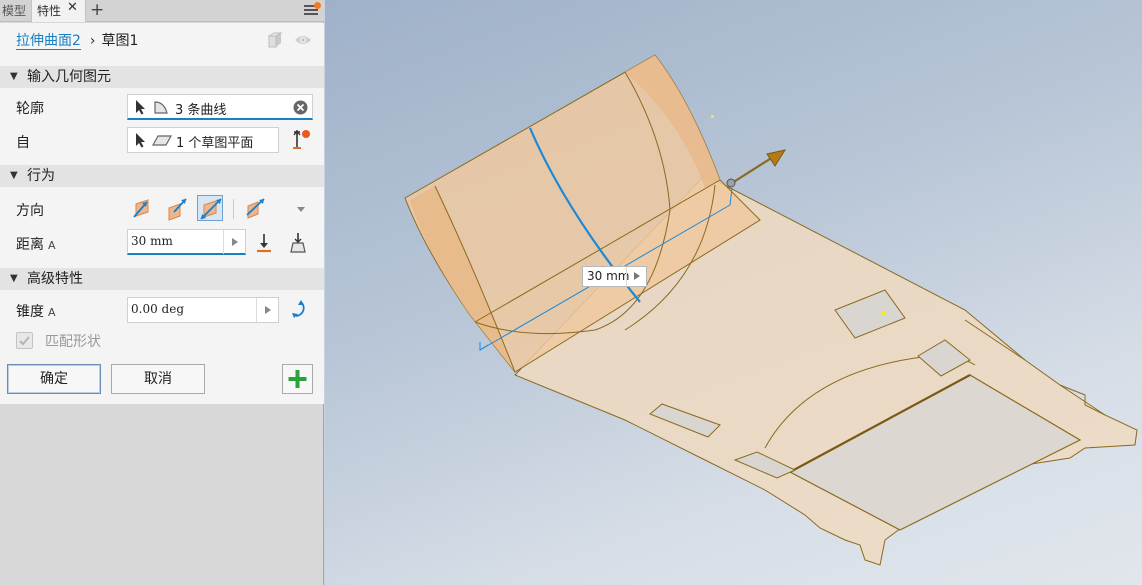 The height and width of the screenshot is (585, 1142). What do you see at coordinates (72, 7) in the screenshot?
I see `close-icon: ✕` at bounding box center [72, 7].